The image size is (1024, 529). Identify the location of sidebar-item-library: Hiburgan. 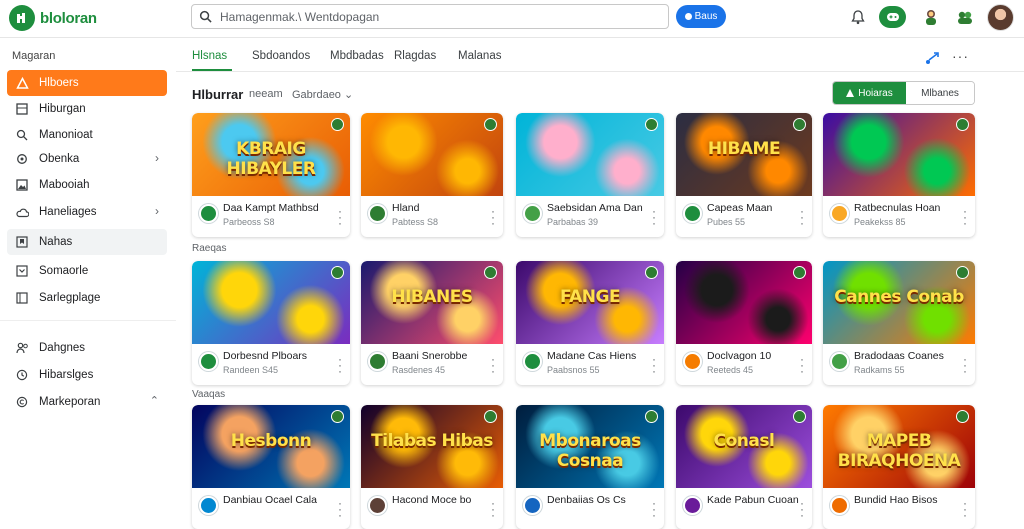
(87, 109).